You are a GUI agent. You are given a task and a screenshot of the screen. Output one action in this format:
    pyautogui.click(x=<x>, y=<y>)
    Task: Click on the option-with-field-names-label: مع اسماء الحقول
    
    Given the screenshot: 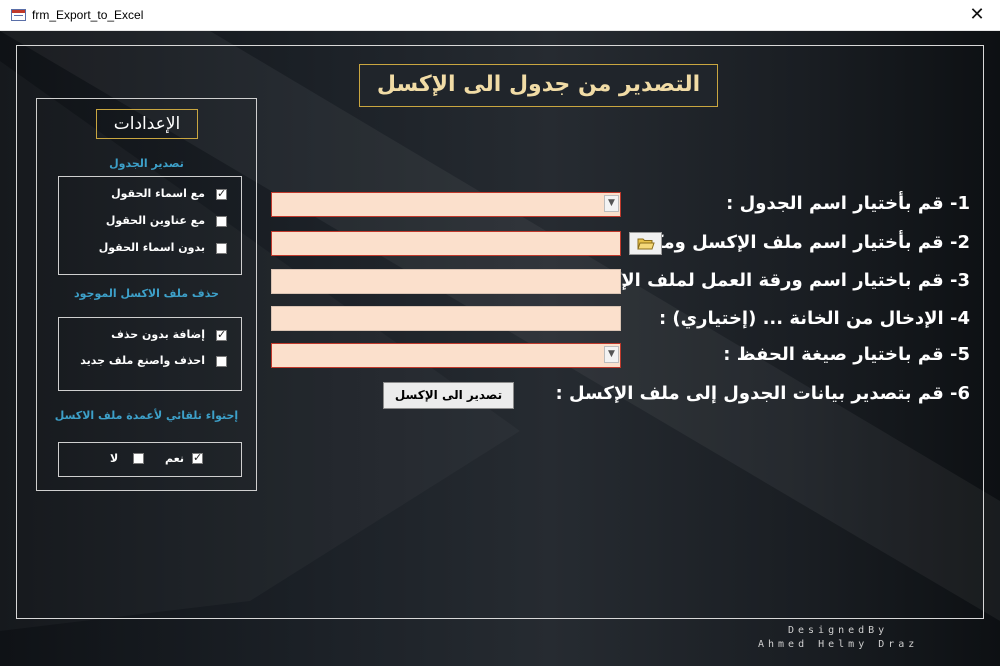 What is the action you would take?
    pyautogui.click(x=158, y=193)
    